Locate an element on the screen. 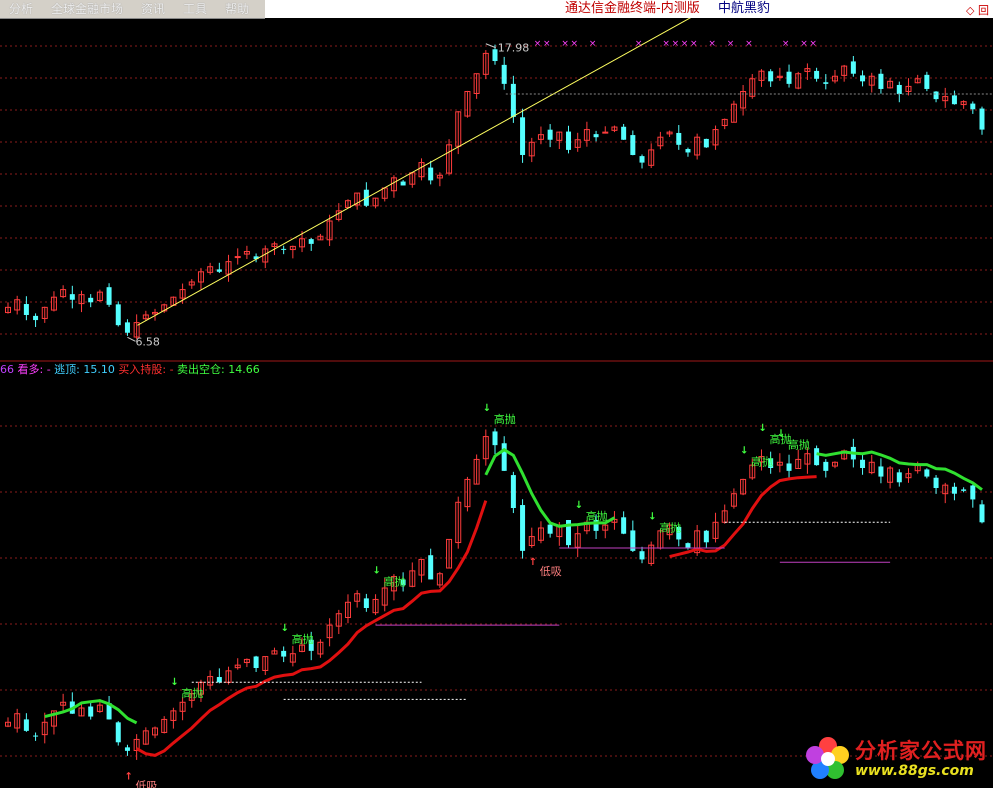  high-pointer is located at coordinates (490, 46).